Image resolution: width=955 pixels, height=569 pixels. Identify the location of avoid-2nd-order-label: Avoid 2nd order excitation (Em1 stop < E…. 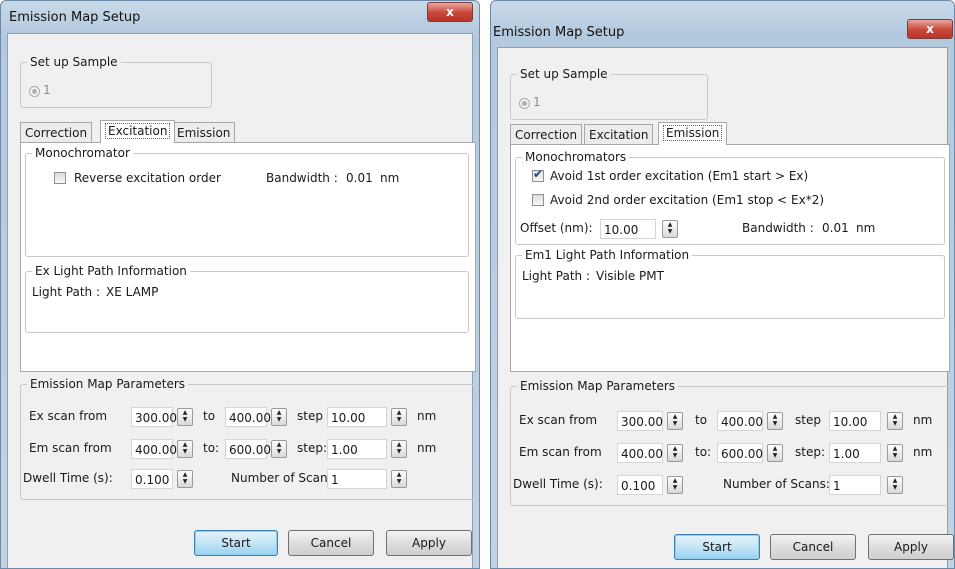
(687, 200).